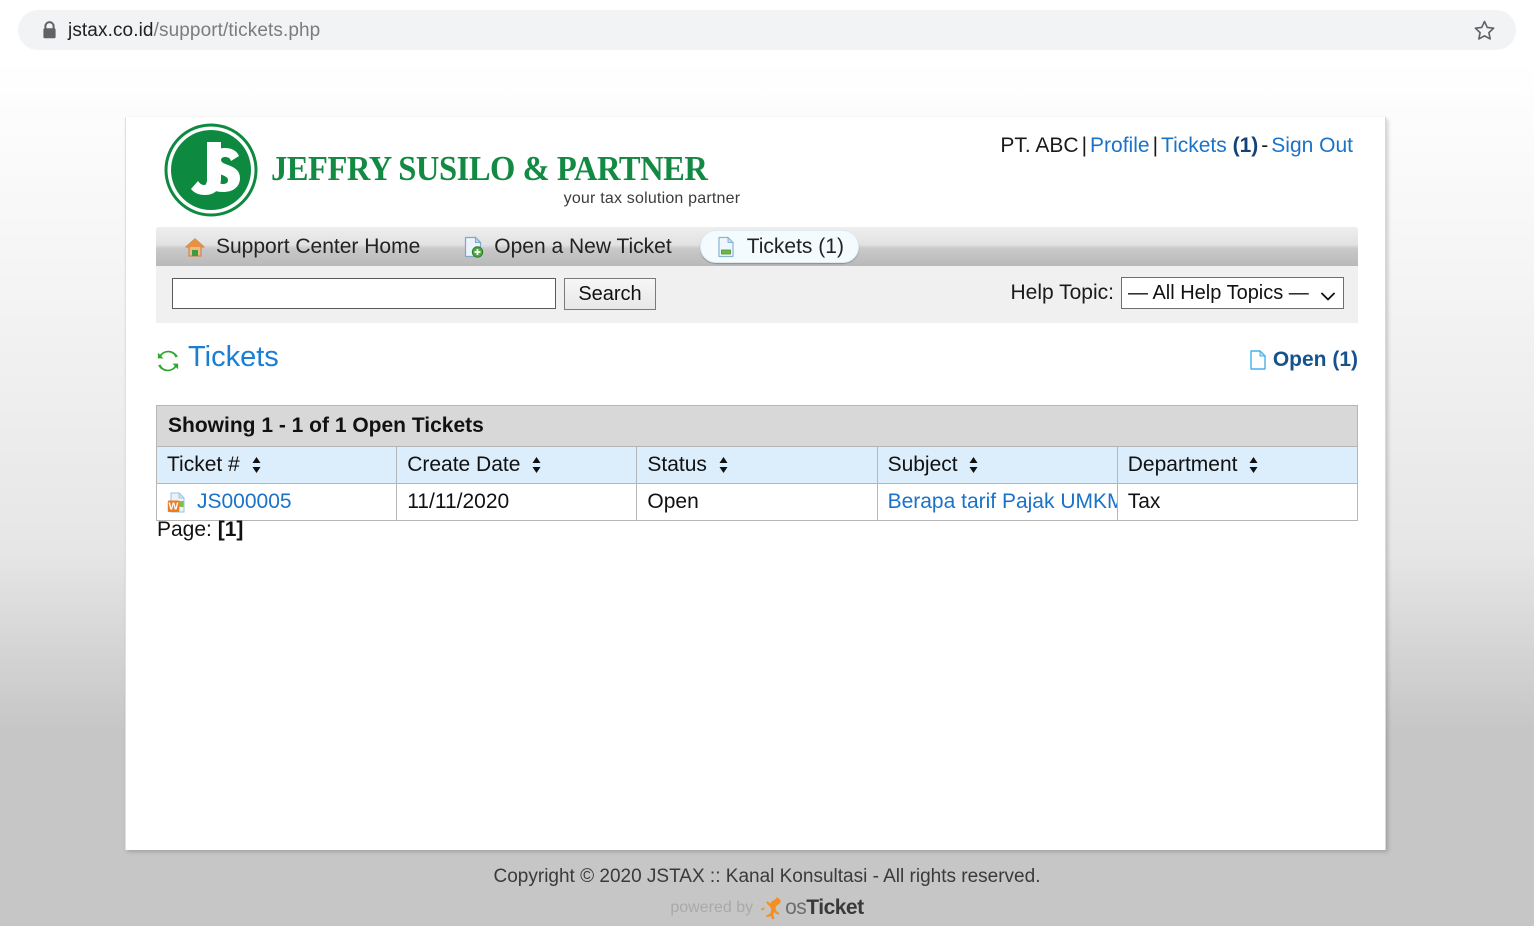 The height and width of the screenshot is (926, 1534). Describe the element at coordinates (195, 247) in the screenshot. I see `home-icon` at that location.